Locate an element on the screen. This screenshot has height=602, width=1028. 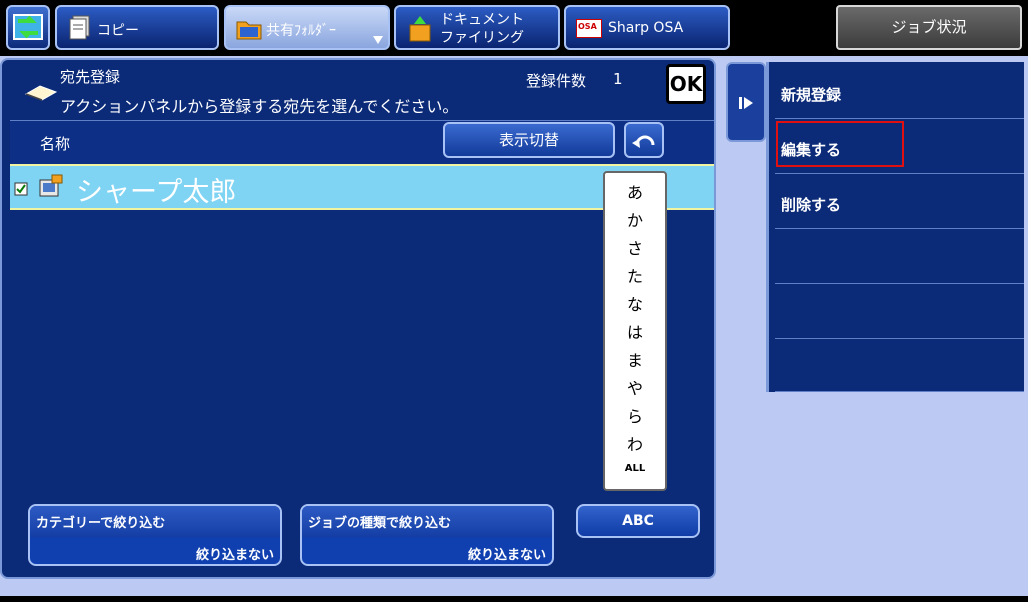
action-panel-toggle is located at coordinates (746, 102).